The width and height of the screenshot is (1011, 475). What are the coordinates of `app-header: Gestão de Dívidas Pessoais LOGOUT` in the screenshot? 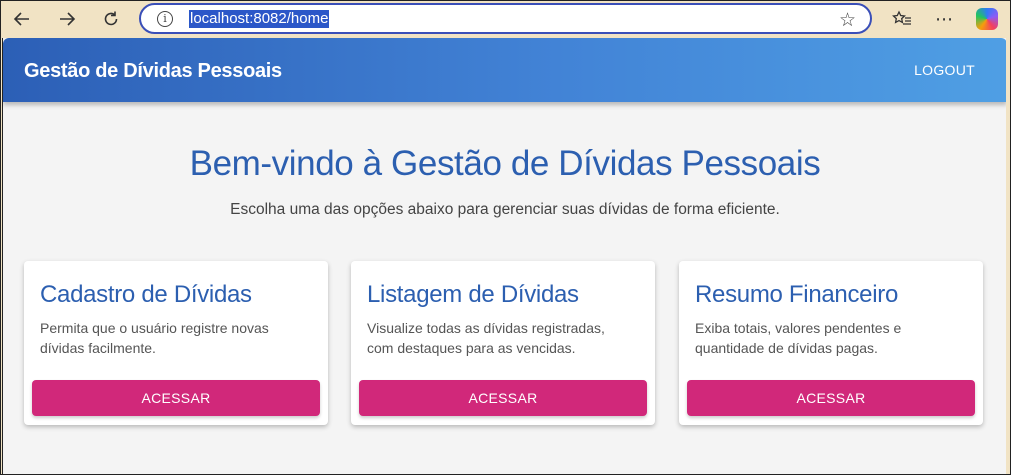 It's located at (504, 70).